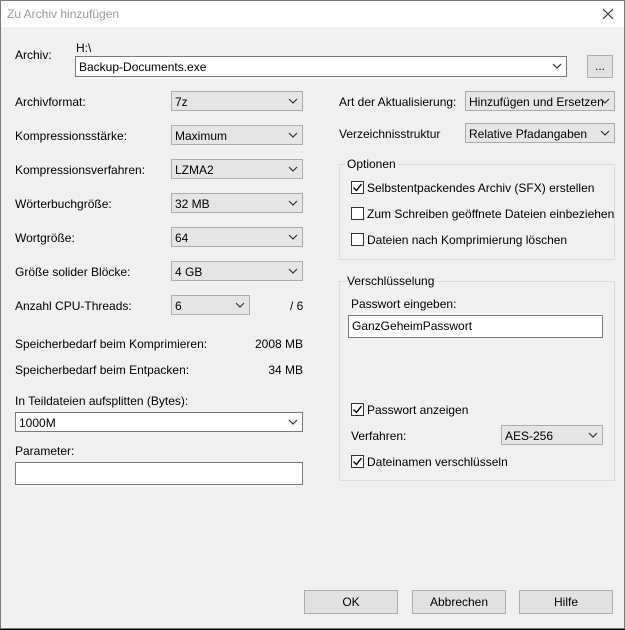 This screenshot has width=625, height=630. What do you see at coordinates (159, 473) in the screenshot?
I see `params-input` at bounding box center [159, 473].